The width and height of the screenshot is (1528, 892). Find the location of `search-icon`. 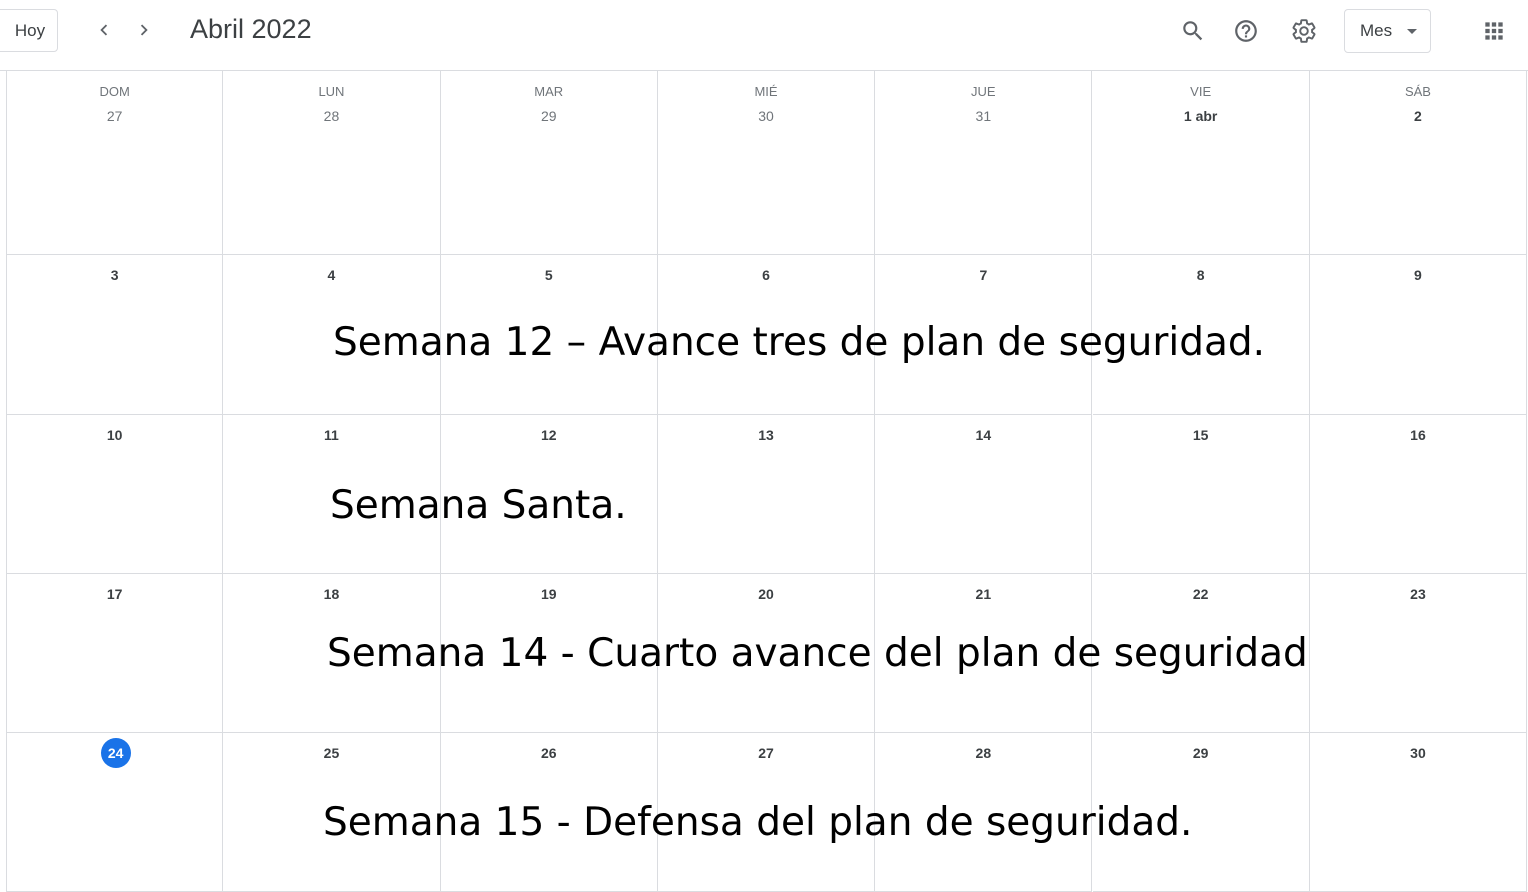

search-icon is located at coordinates (1193, 31).